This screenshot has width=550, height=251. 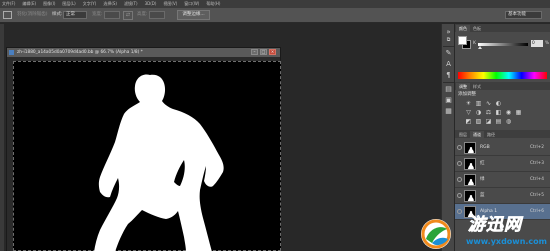 I want to click on menu-item: 帮助(H), so click(x=213, y=4).